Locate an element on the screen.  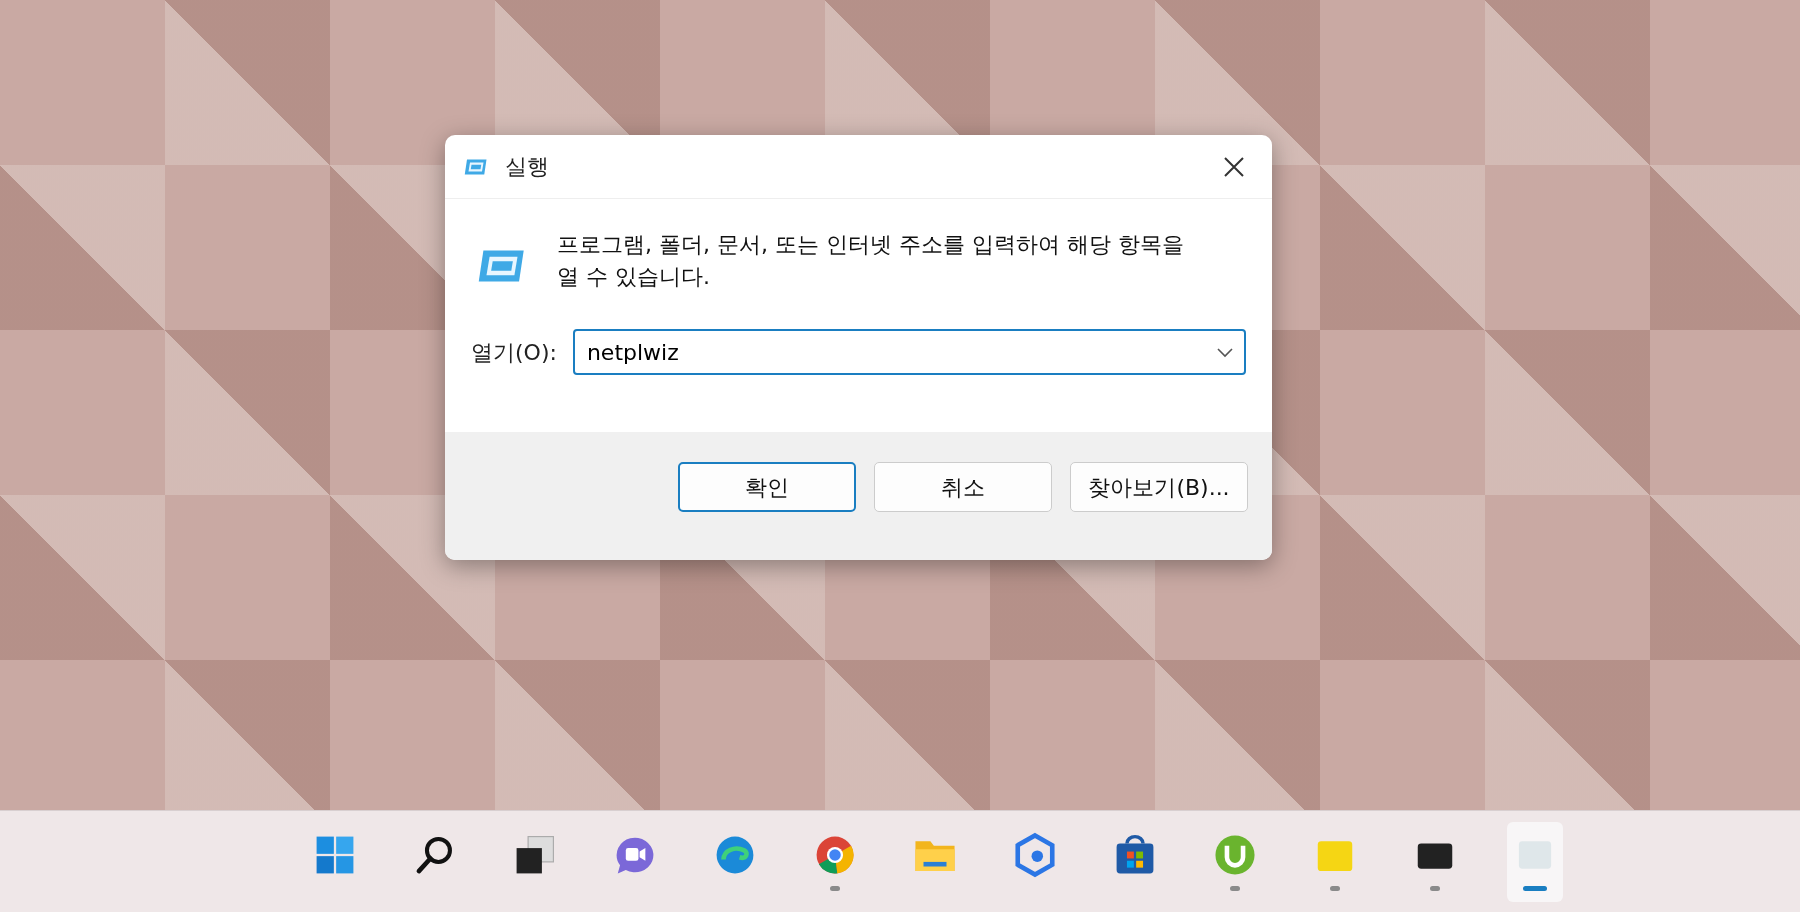
command-combo-box: netplwiz is located at coordinates (909, 352).